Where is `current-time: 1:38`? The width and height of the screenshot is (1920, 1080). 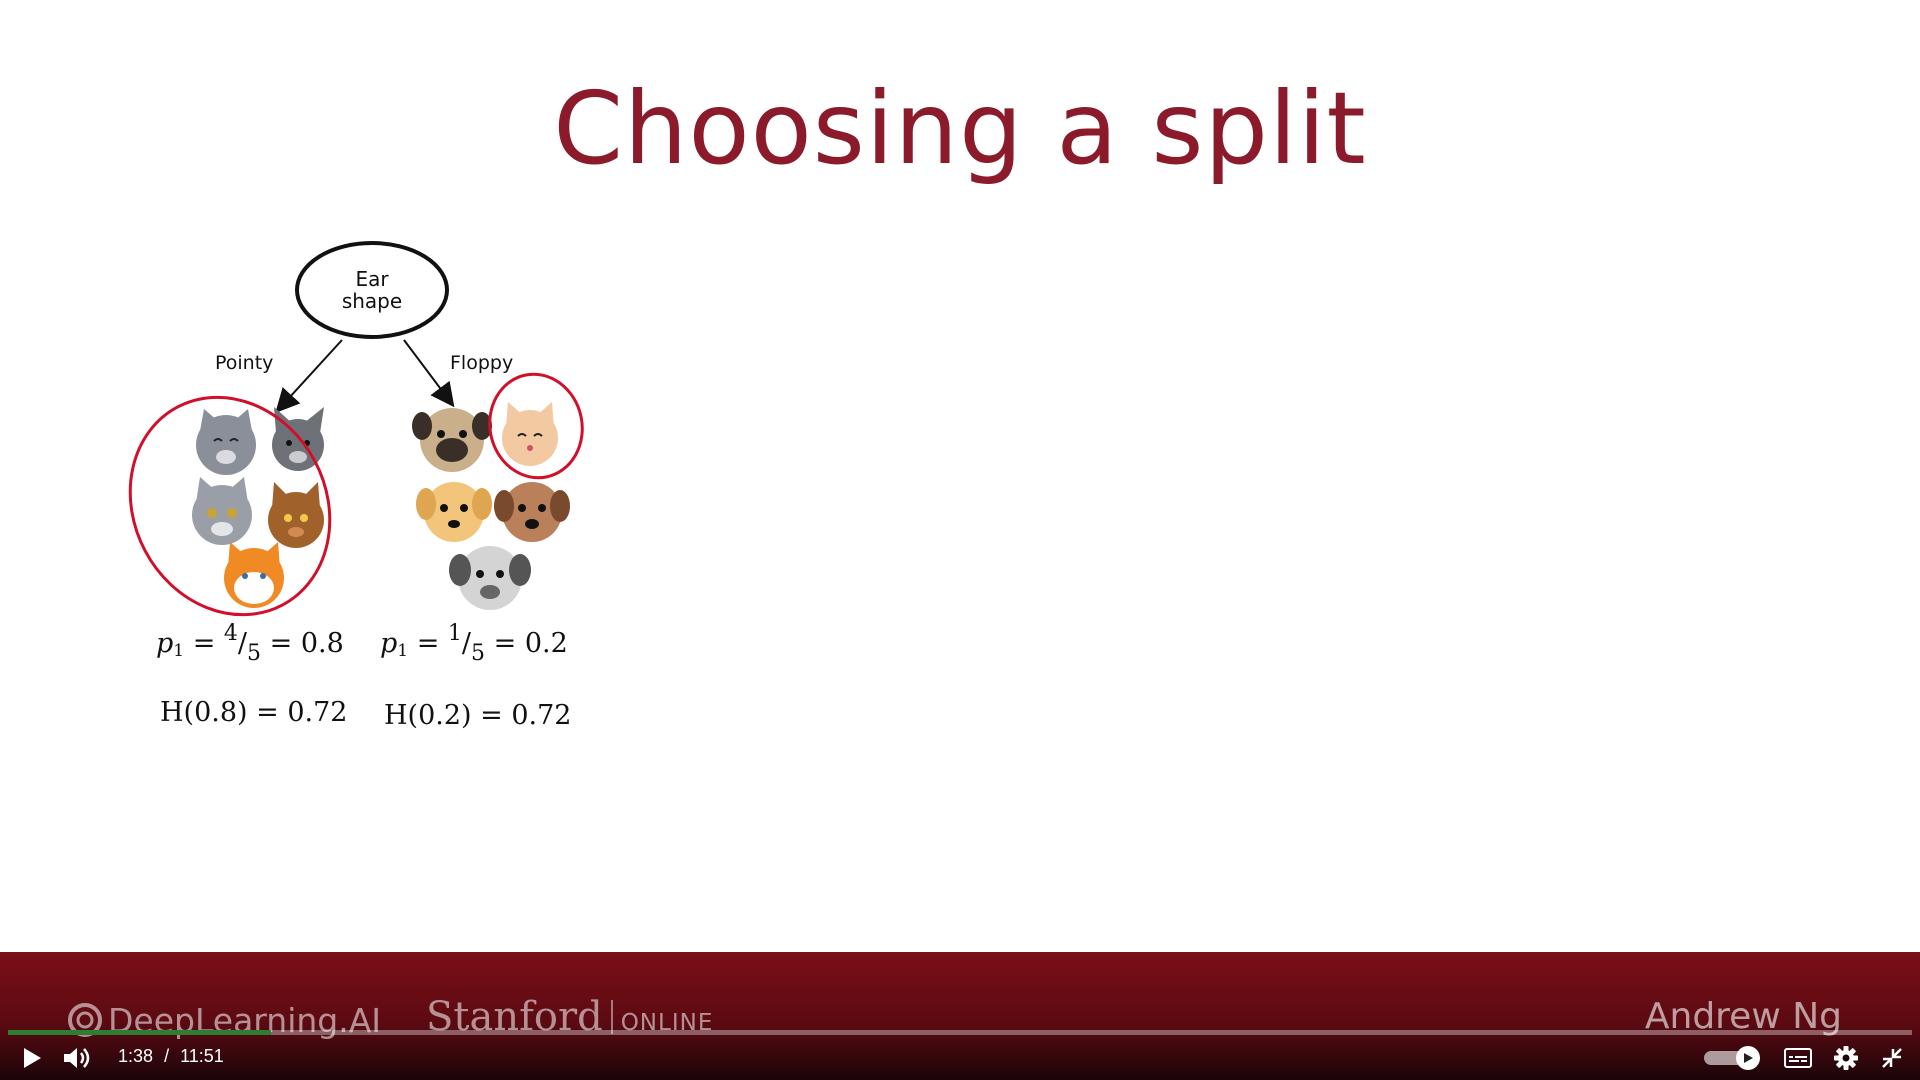 current-time: 1:38 is located at coordinates (136, 1056).